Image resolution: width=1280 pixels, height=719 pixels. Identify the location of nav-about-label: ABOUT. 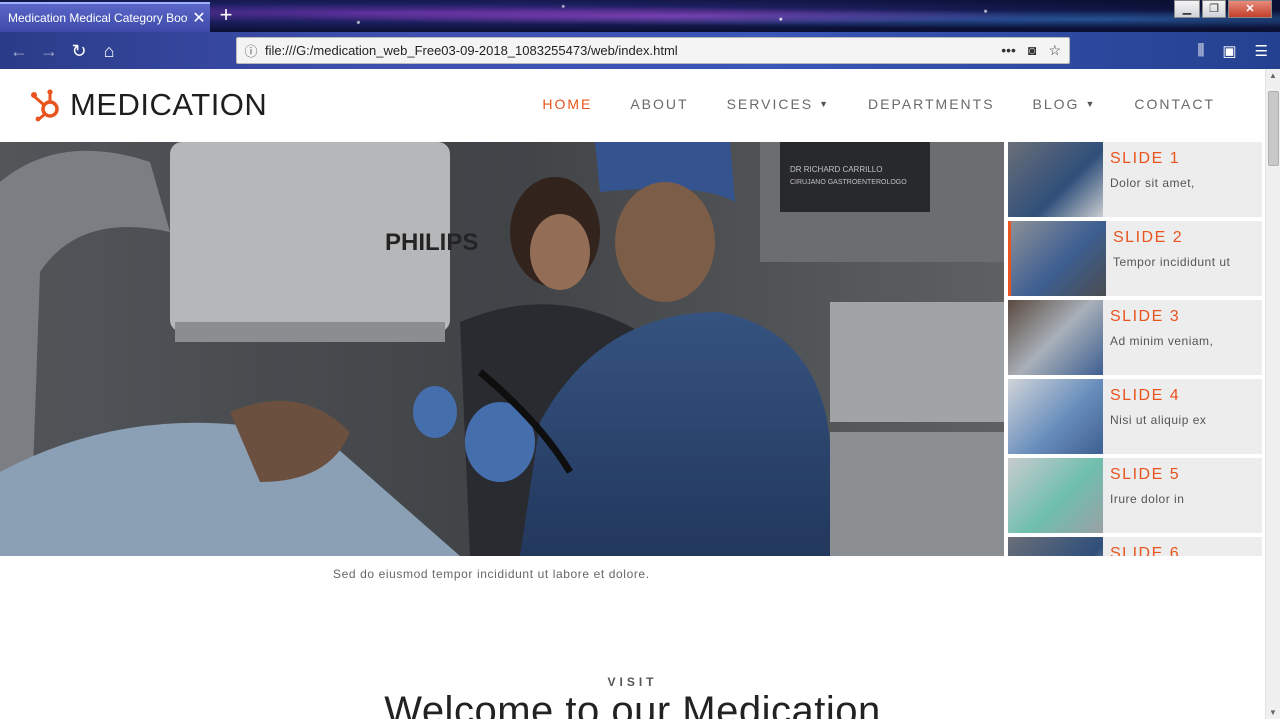
(659, 104).